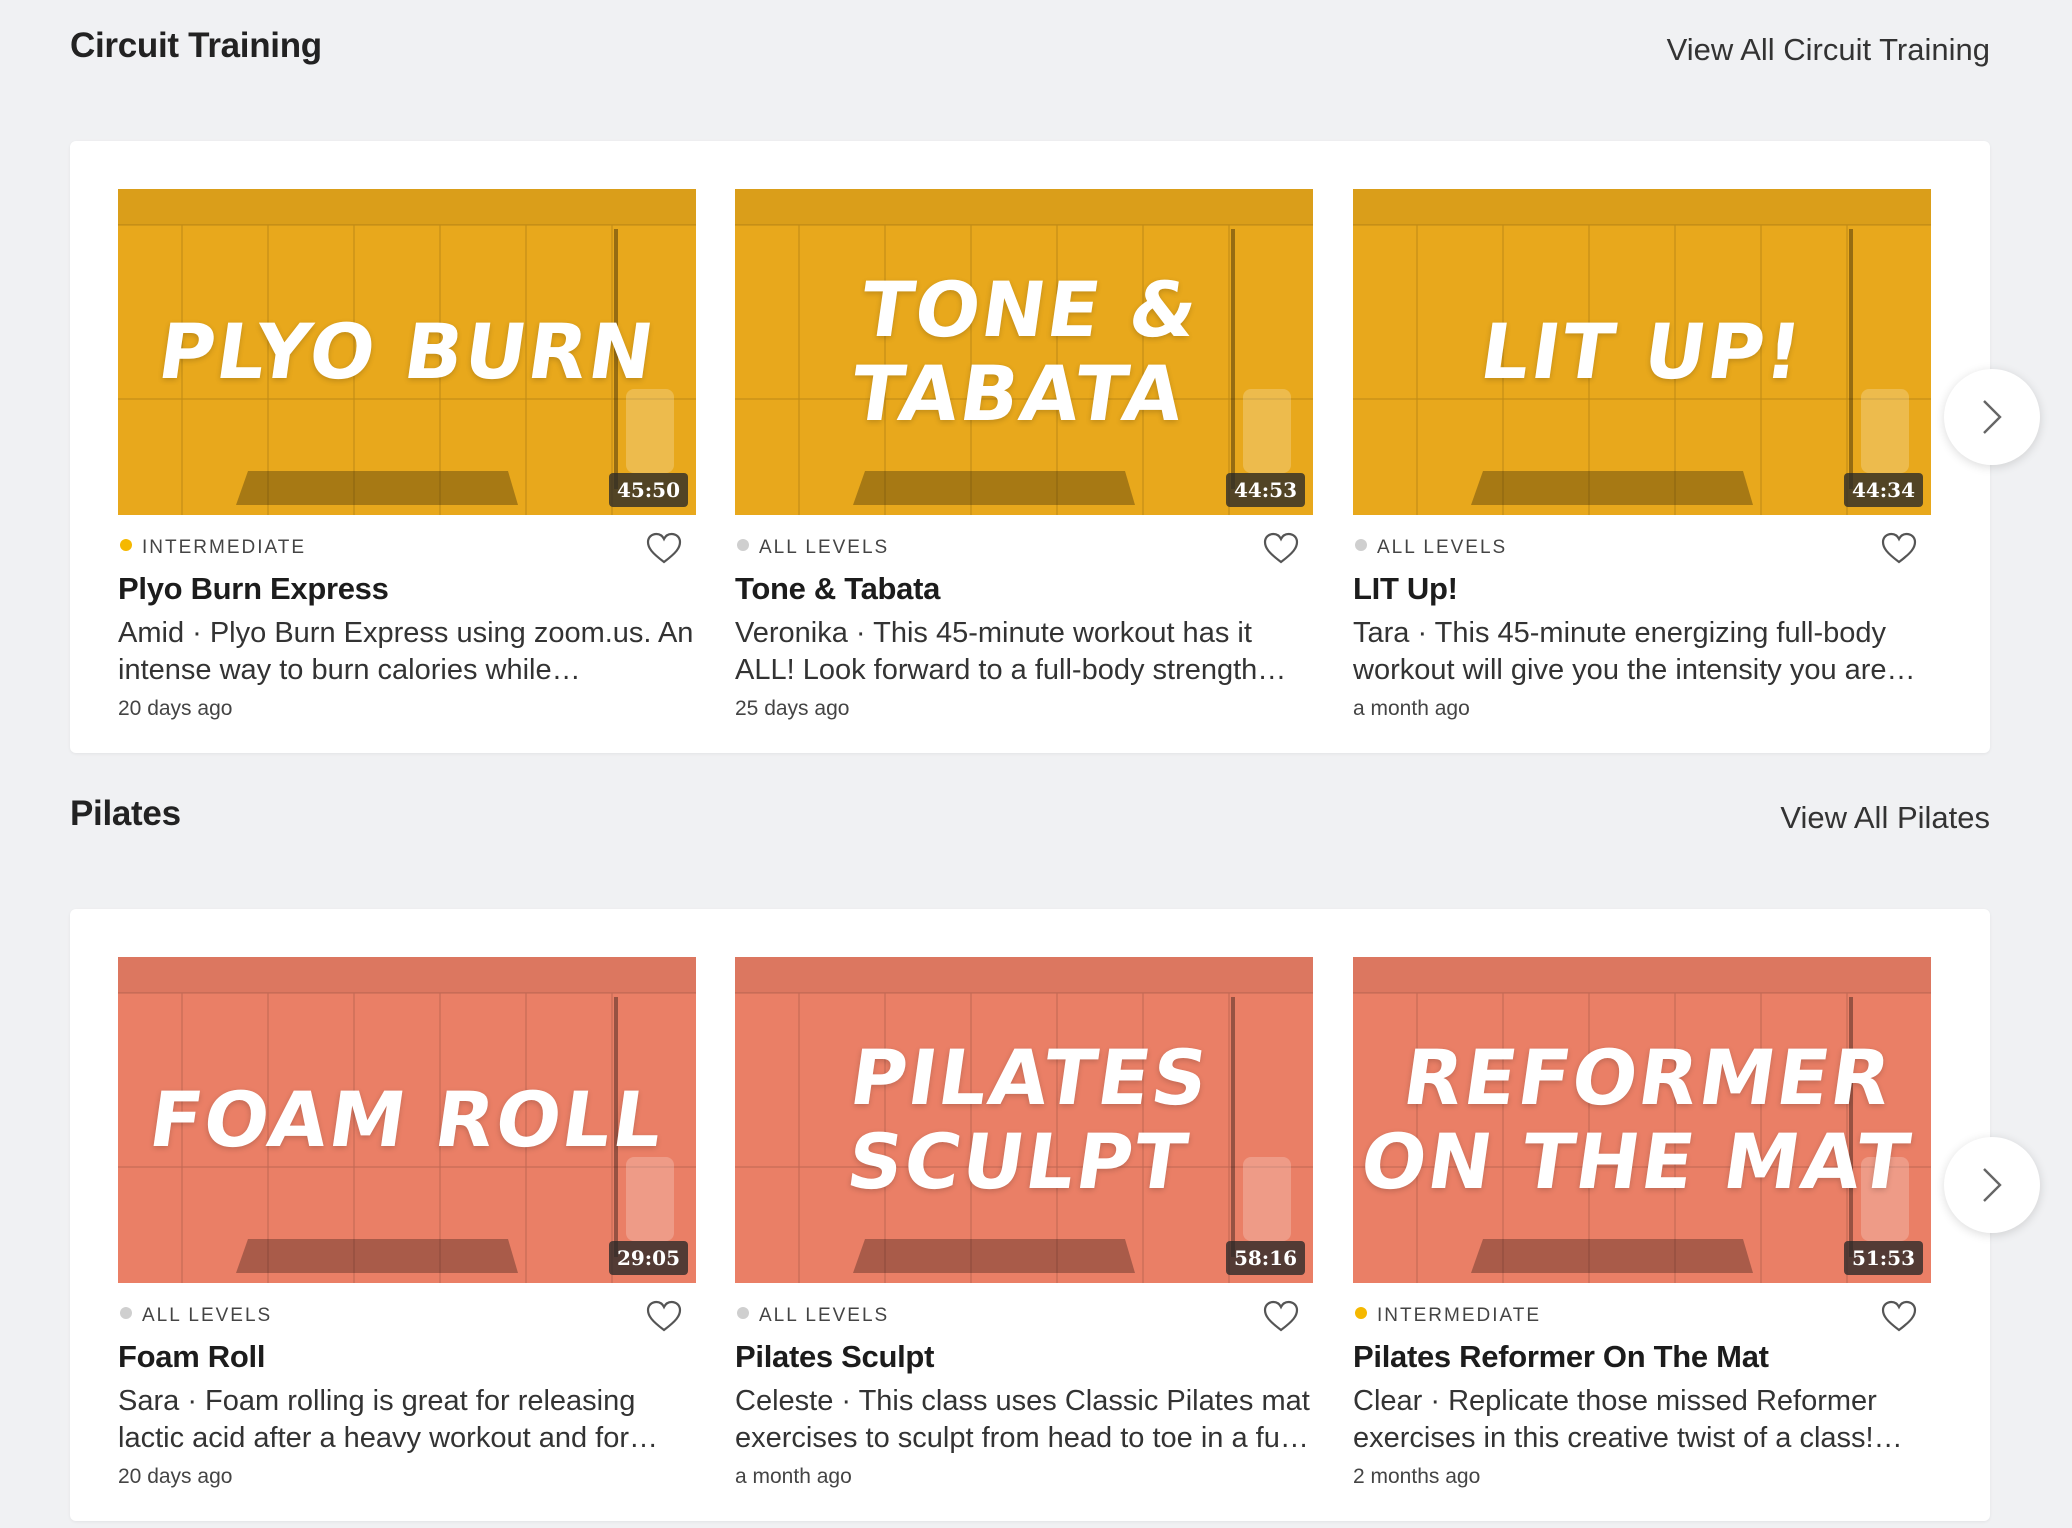 The height and width of the screenshot is (1528, 2072). What do you see at coordinates (1642, 1357) in the screenshot?
I see `card-title: Pilates Reformer On The Mat` at bounding box center [1642, 1357].